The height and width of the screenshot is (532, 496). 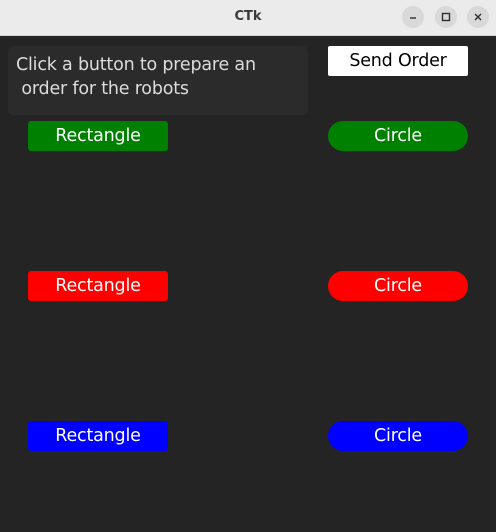 I want to click on minimize-button, so click(x=413, y=17).